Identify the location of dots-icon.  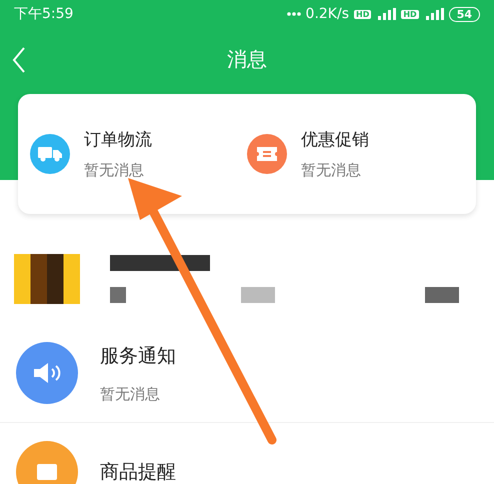
(293, 14).